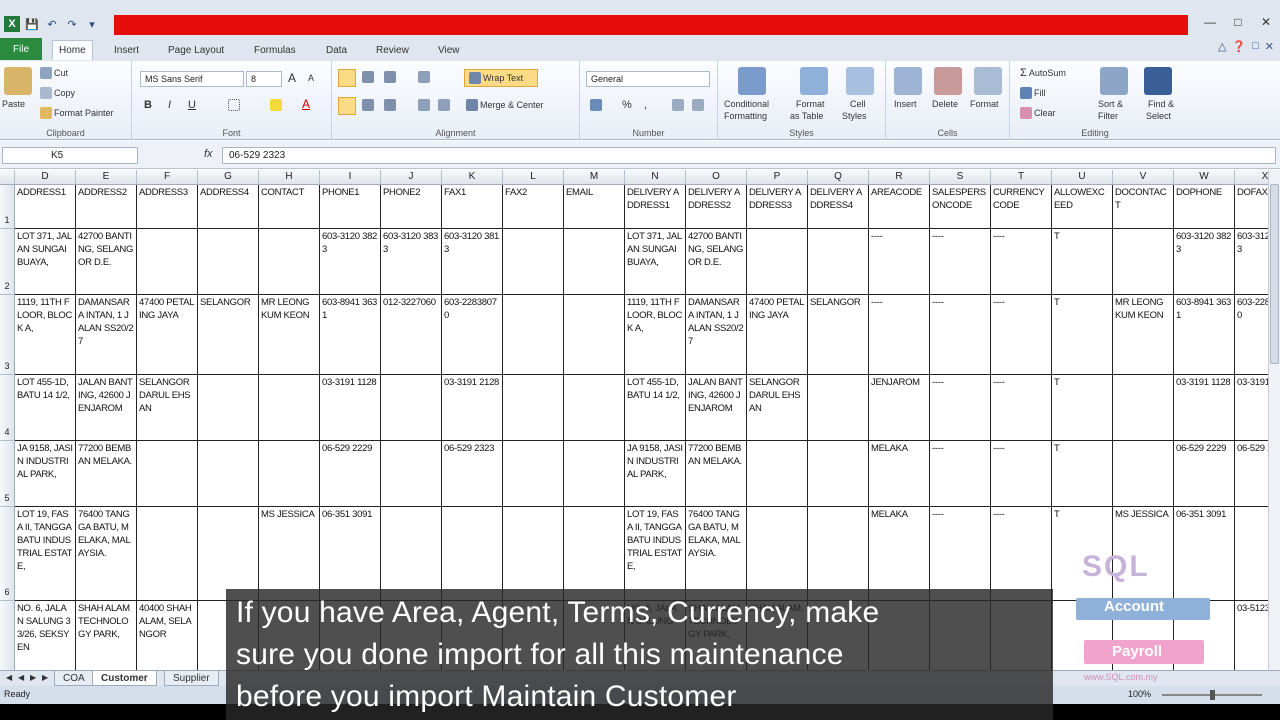 The image size is (1280, 720). I want to click on tab-view: View, so click(449, 50).